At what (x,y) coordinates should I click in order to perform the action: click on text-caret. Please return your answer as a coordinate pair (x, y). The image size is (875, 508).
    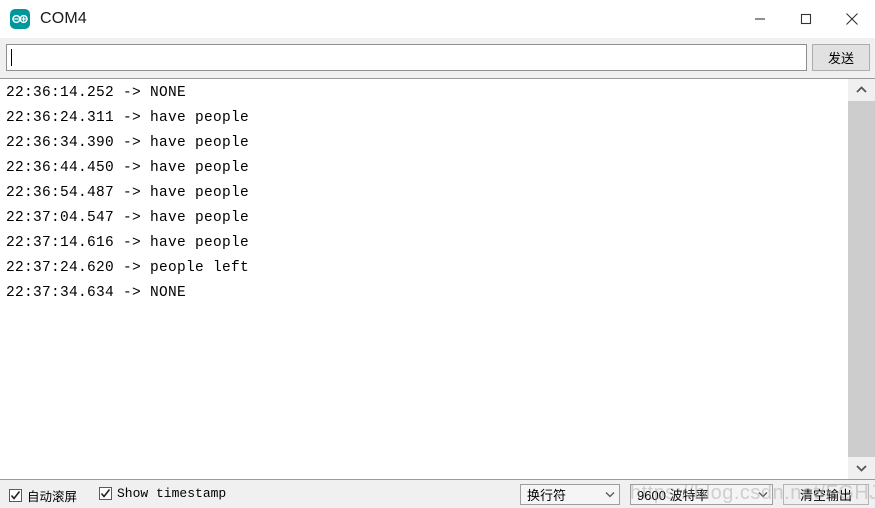
    Looking at the image, I should click on (11, 57).